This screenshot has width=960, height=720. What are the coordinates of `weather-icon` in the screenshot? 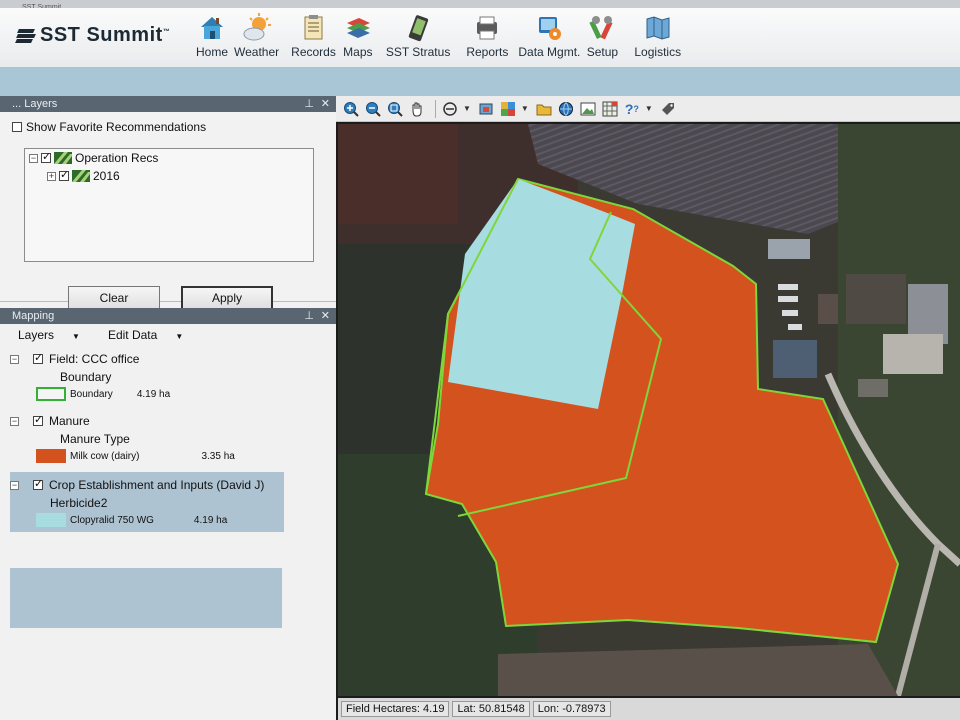 It's located at (257, 28).